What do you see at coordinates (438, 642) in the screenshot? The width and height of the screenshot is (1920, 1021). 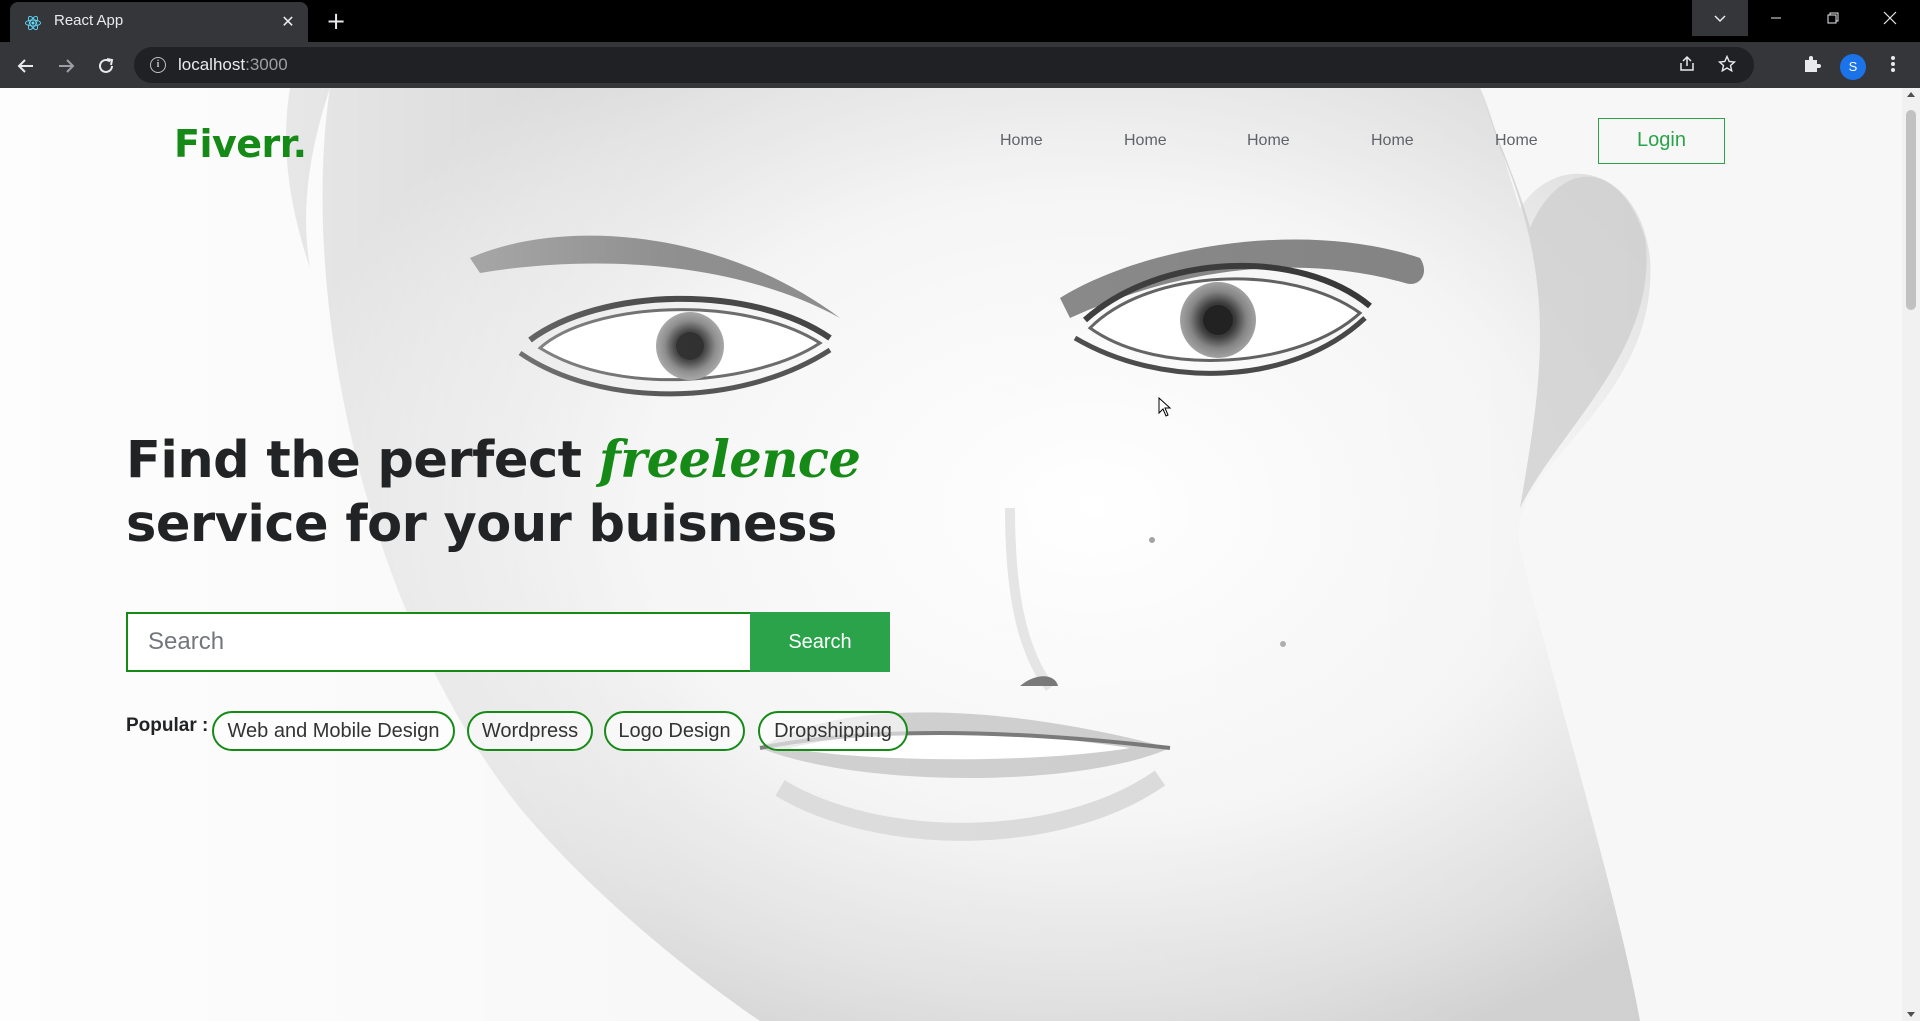 I see `search-input` at bounding box center [438, 642].